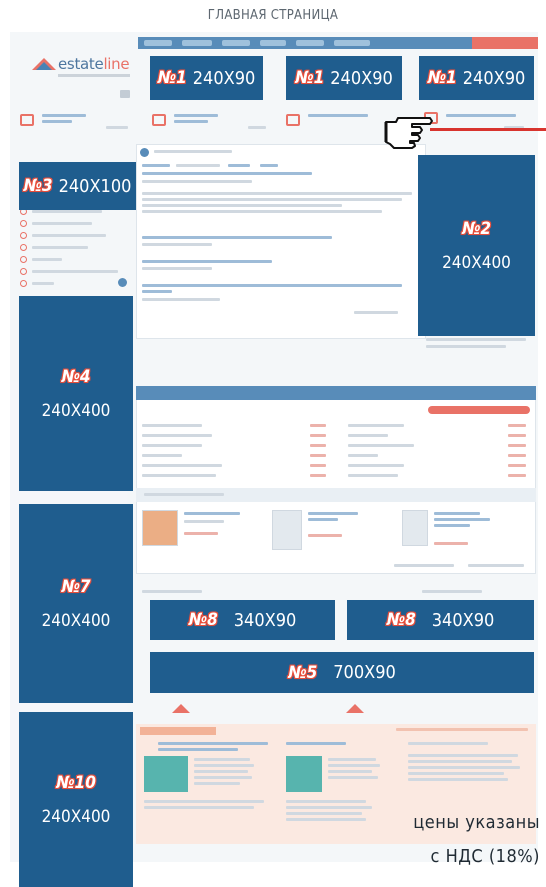 The height and width of the screenshot is (887, 546). Describe the element at coordinates (76, 376) in the screenshot. I see `ad-block-number: №4` at that location.